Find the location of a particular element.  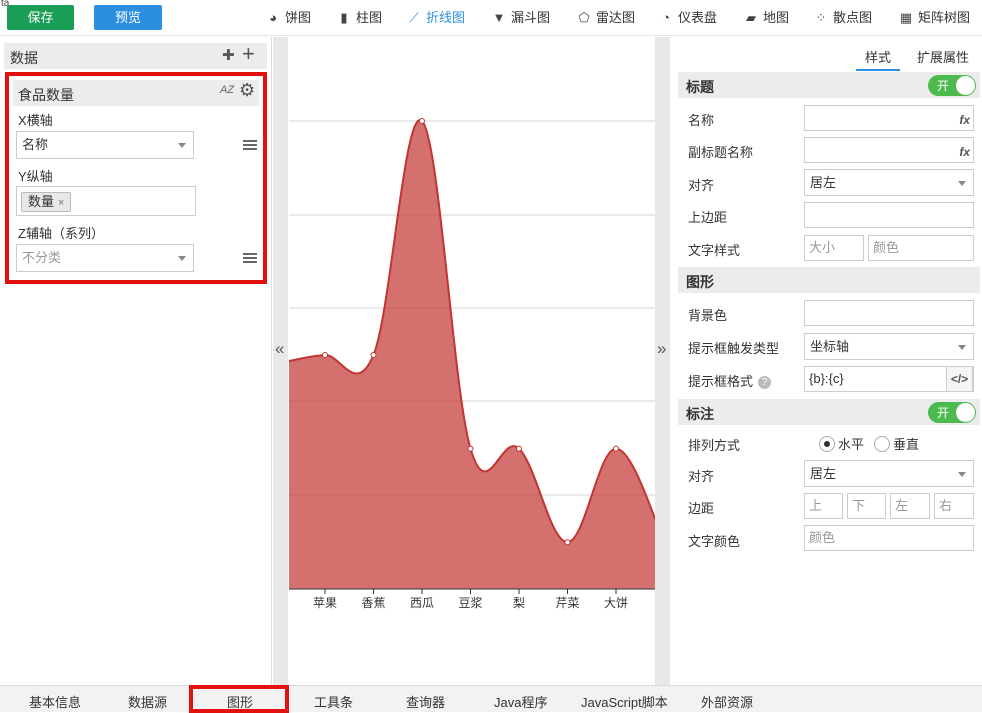

tab-extended-properties: 扩展属性 is located at coordinates (943, 56).